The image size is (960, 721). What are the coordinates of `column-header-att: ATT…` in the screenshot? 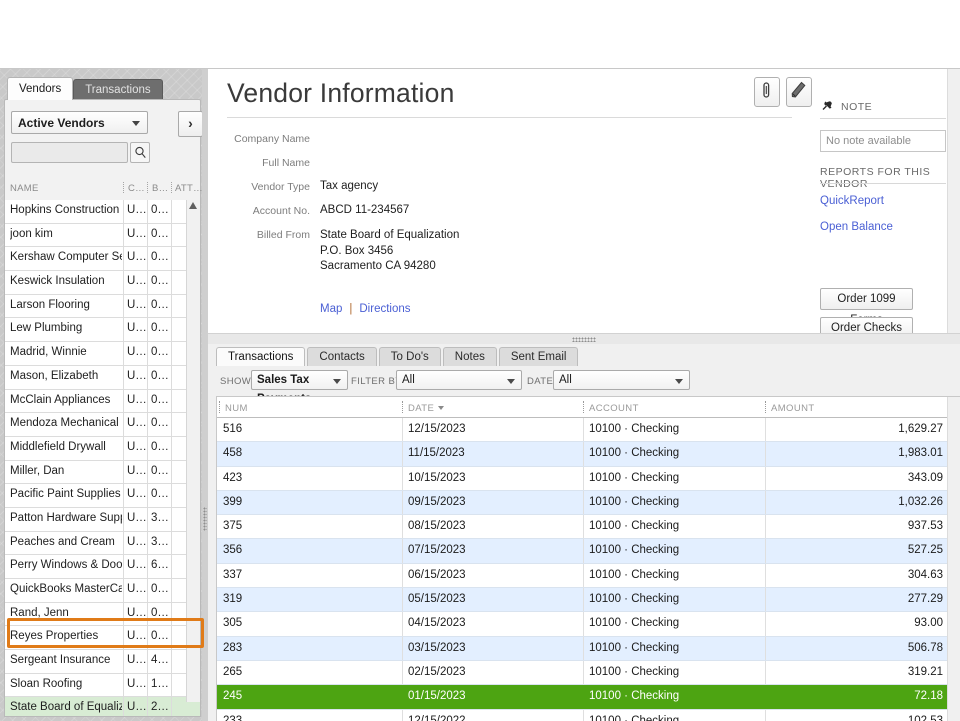 It's located at (189, 188).